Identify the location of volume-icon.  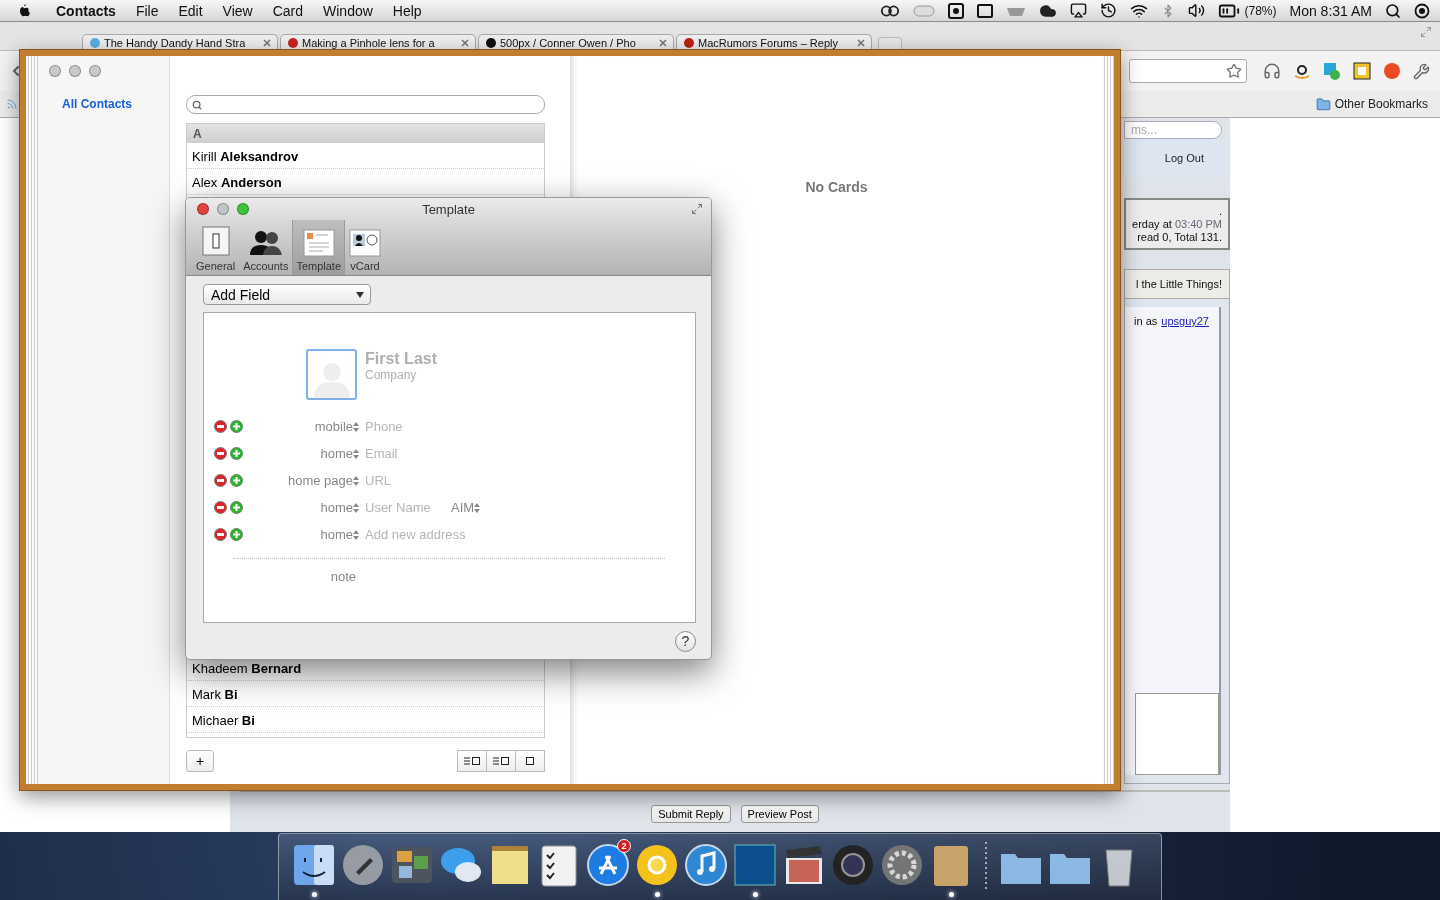
(1197, 10).